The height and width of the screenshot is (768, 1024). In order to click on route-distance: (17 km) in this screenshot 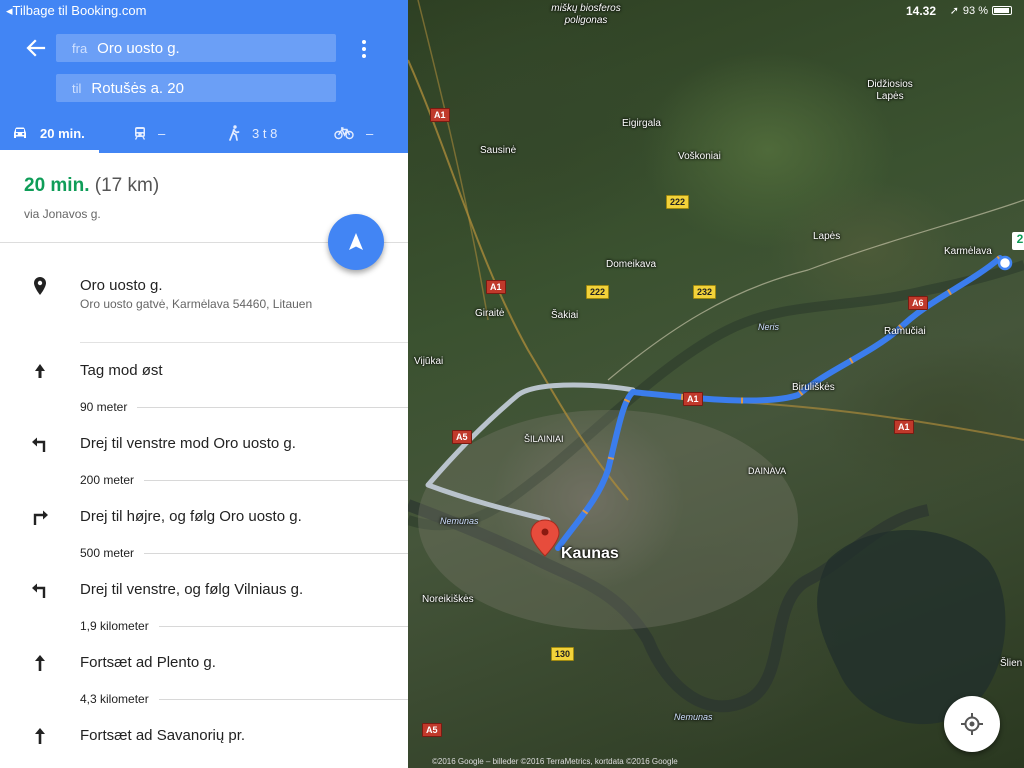, I will do `click(127, 185)`.